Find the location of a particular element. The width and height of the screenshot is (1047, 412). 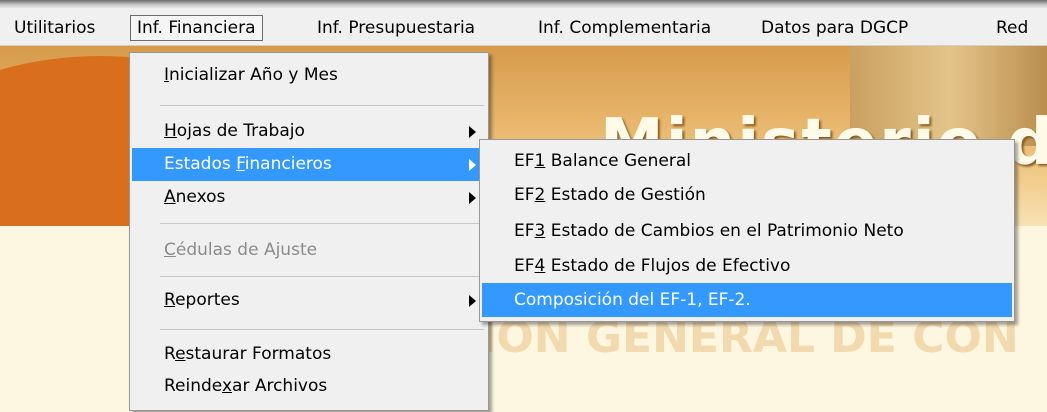

menu-item-accel: A is located at coordinates (170, 197).